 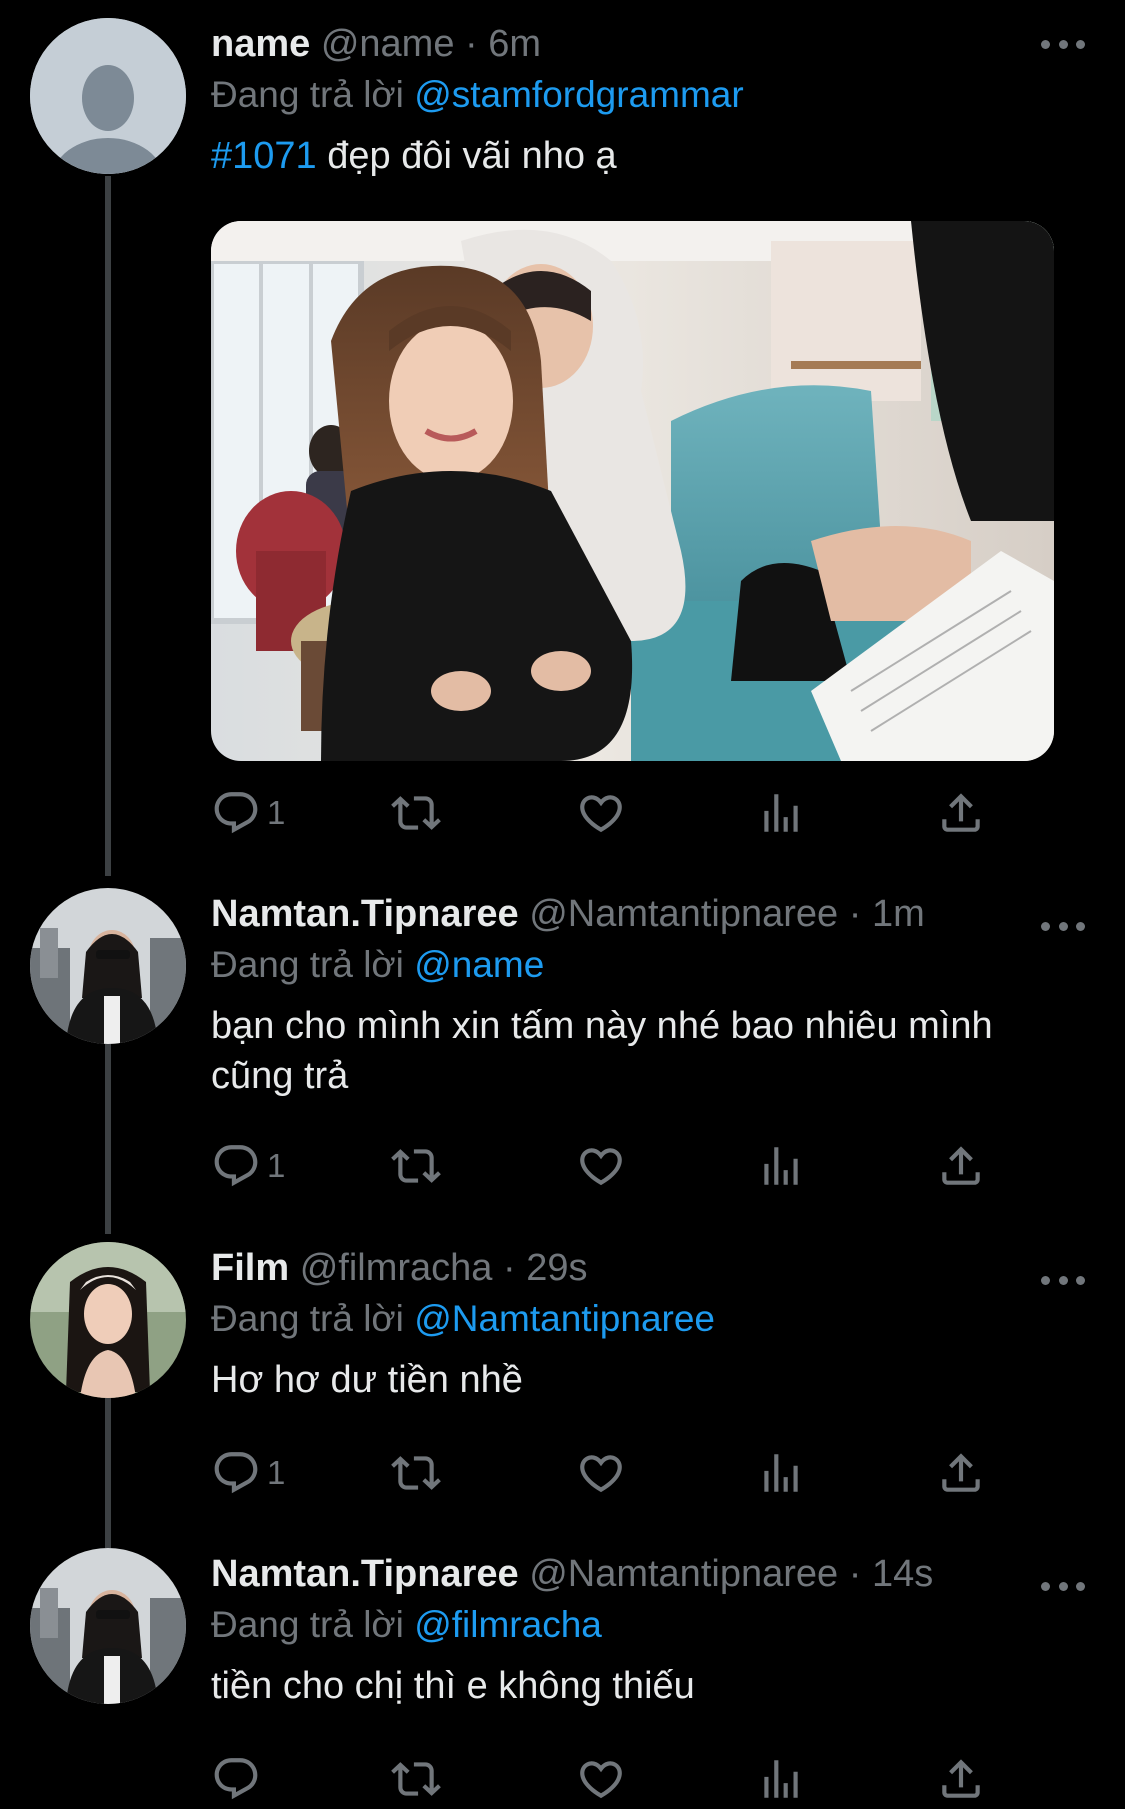 I want to click on timestamp: 6m, so click(x=514, y=44).